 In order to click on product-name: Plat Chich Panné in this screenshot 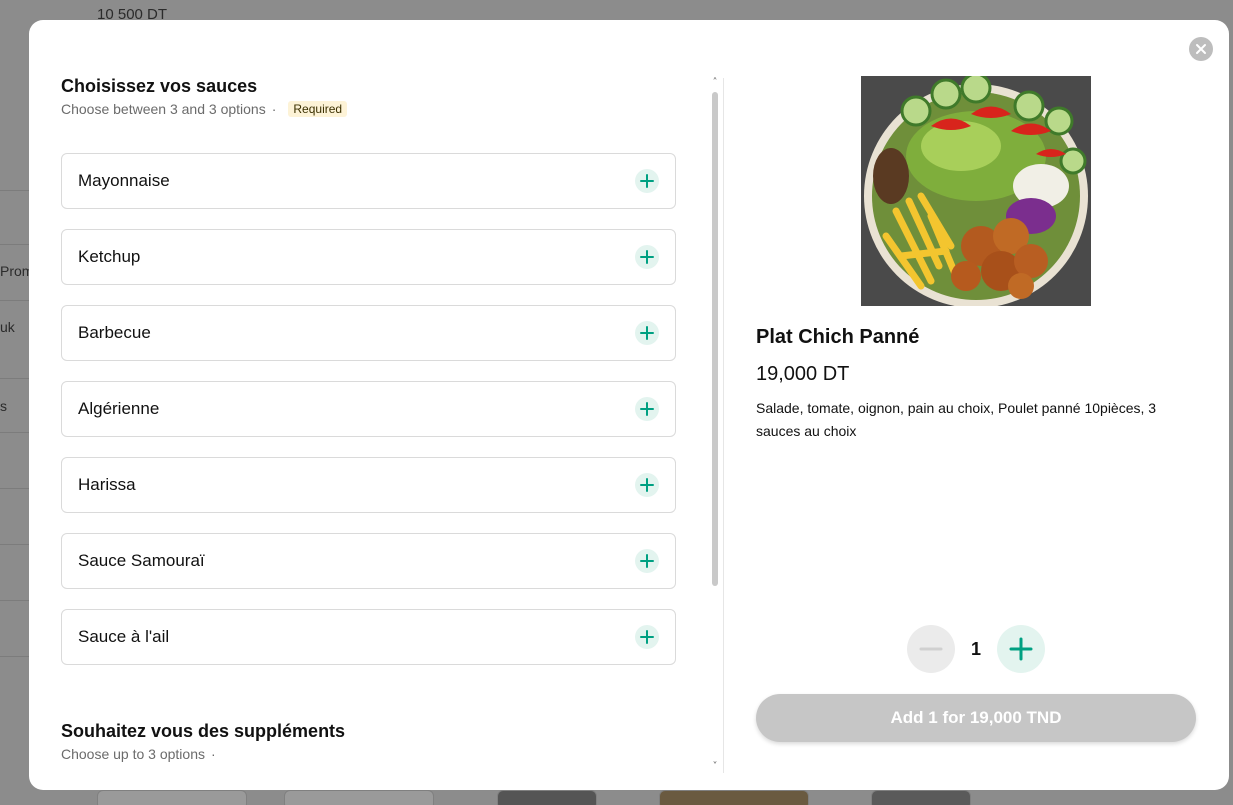, I will do `click(838, 337)`.